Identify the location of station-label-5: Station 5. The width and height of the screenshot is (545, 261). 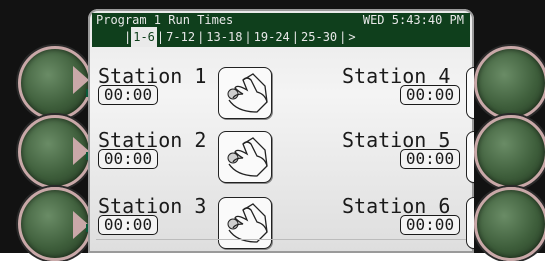
(396, 140).